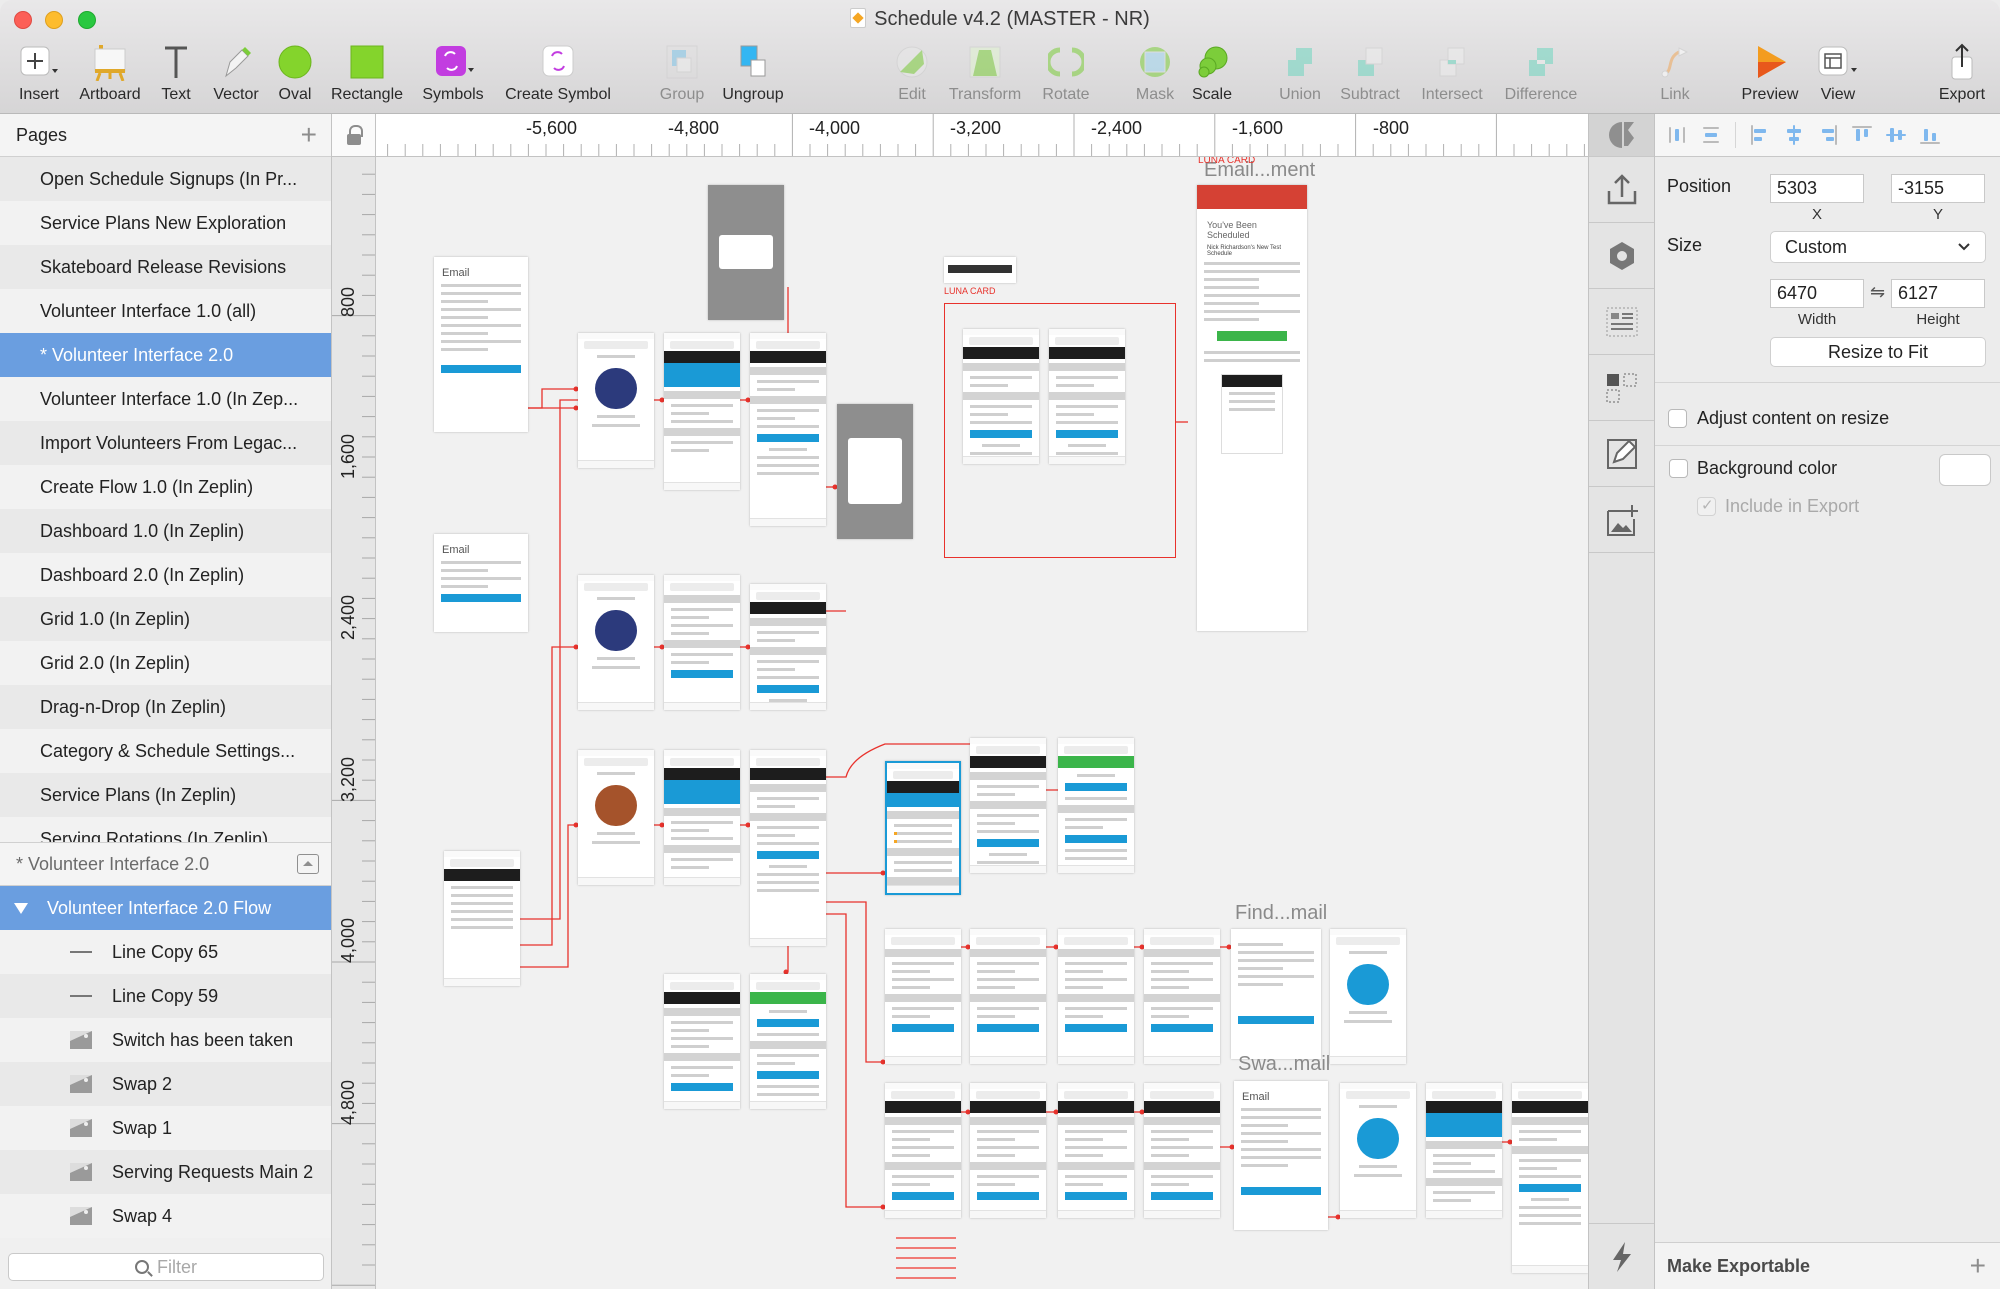 The image size is (2000, 1289). What do you see at coordinates (165, 1128) in the screenshot?
I see `layer-item: Swap 1` at bounding box center [165, 1128].